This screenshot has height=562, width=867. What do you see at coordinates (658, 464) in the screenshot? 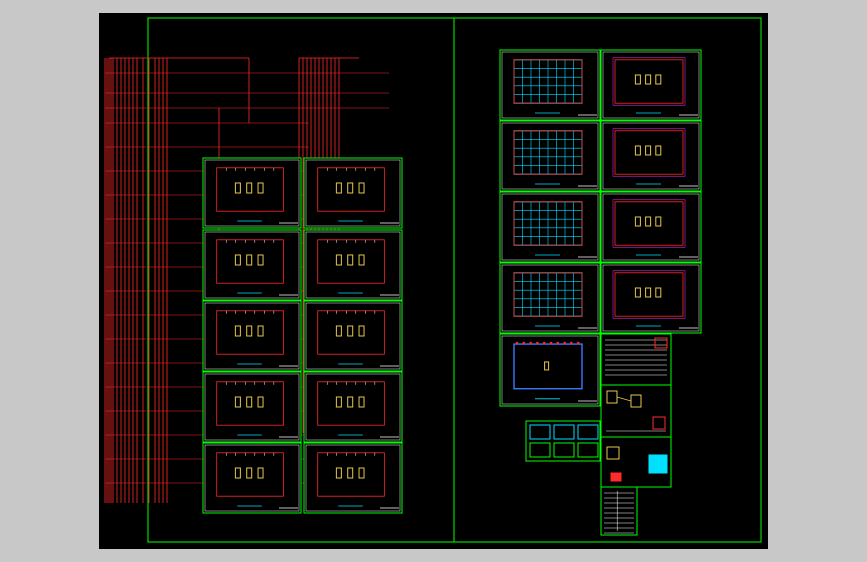
I see `cyan-block` at bounding box center [658, 464].